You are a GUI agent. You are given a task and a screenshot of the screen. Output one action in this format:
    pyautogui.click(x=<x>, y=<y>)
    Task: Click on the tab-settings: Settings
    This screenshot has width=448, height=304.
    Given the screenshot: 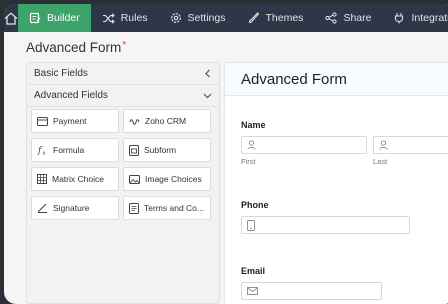 What is the action you would take?
    pyautogui.click(x=198, y=18)
    